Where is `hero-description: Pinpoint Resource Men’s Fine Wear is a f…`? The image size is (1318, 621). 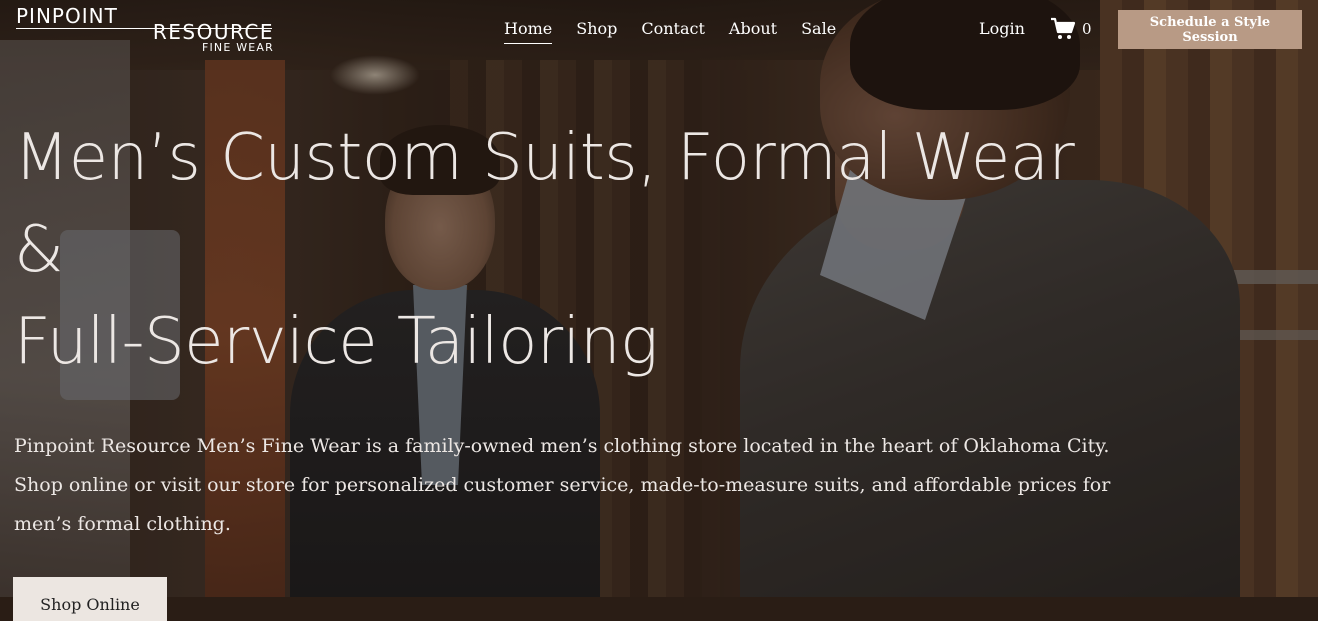 hero-description: Pinpoint Resource Men’s Fine Wear is a f… is located at coordinates (562, 485).